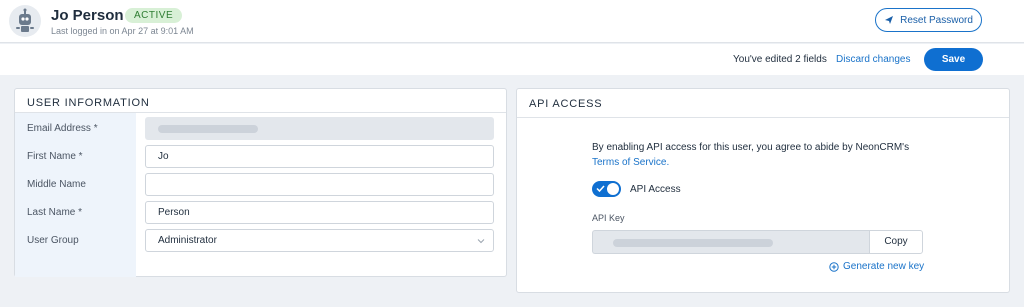 This screenshot has height=307, width=1024. What do you see at coordinates (600, 189) in the screenshot?
I see `check-icon` at bounding box center [600, 189].